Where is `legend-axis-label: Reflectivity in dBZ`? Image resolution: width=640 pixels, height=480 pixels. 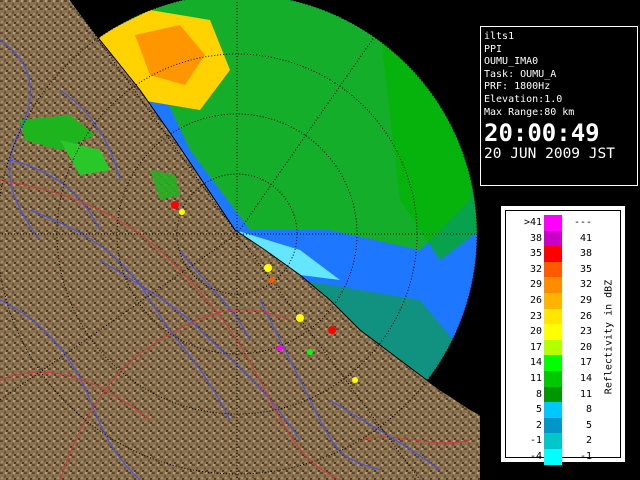
legend-axis-label: Reflectivity in dBZ is located at coordinates (609, 337).